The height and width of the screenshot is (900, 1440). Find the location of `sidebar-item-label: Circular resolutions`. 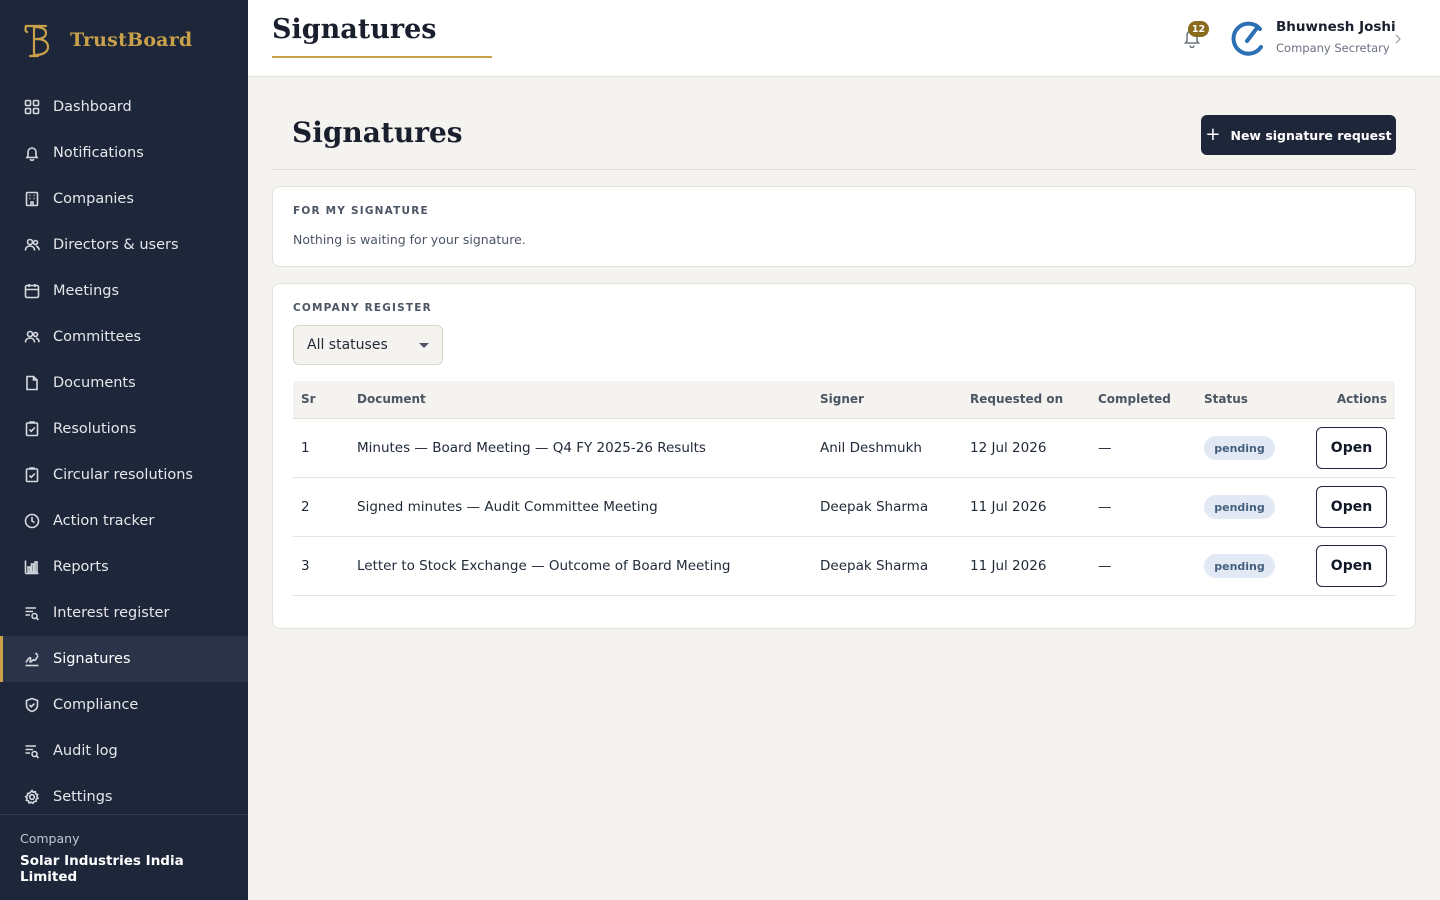

sidebar-item-label: Circular resolutions is located at coordinates (123, 475).